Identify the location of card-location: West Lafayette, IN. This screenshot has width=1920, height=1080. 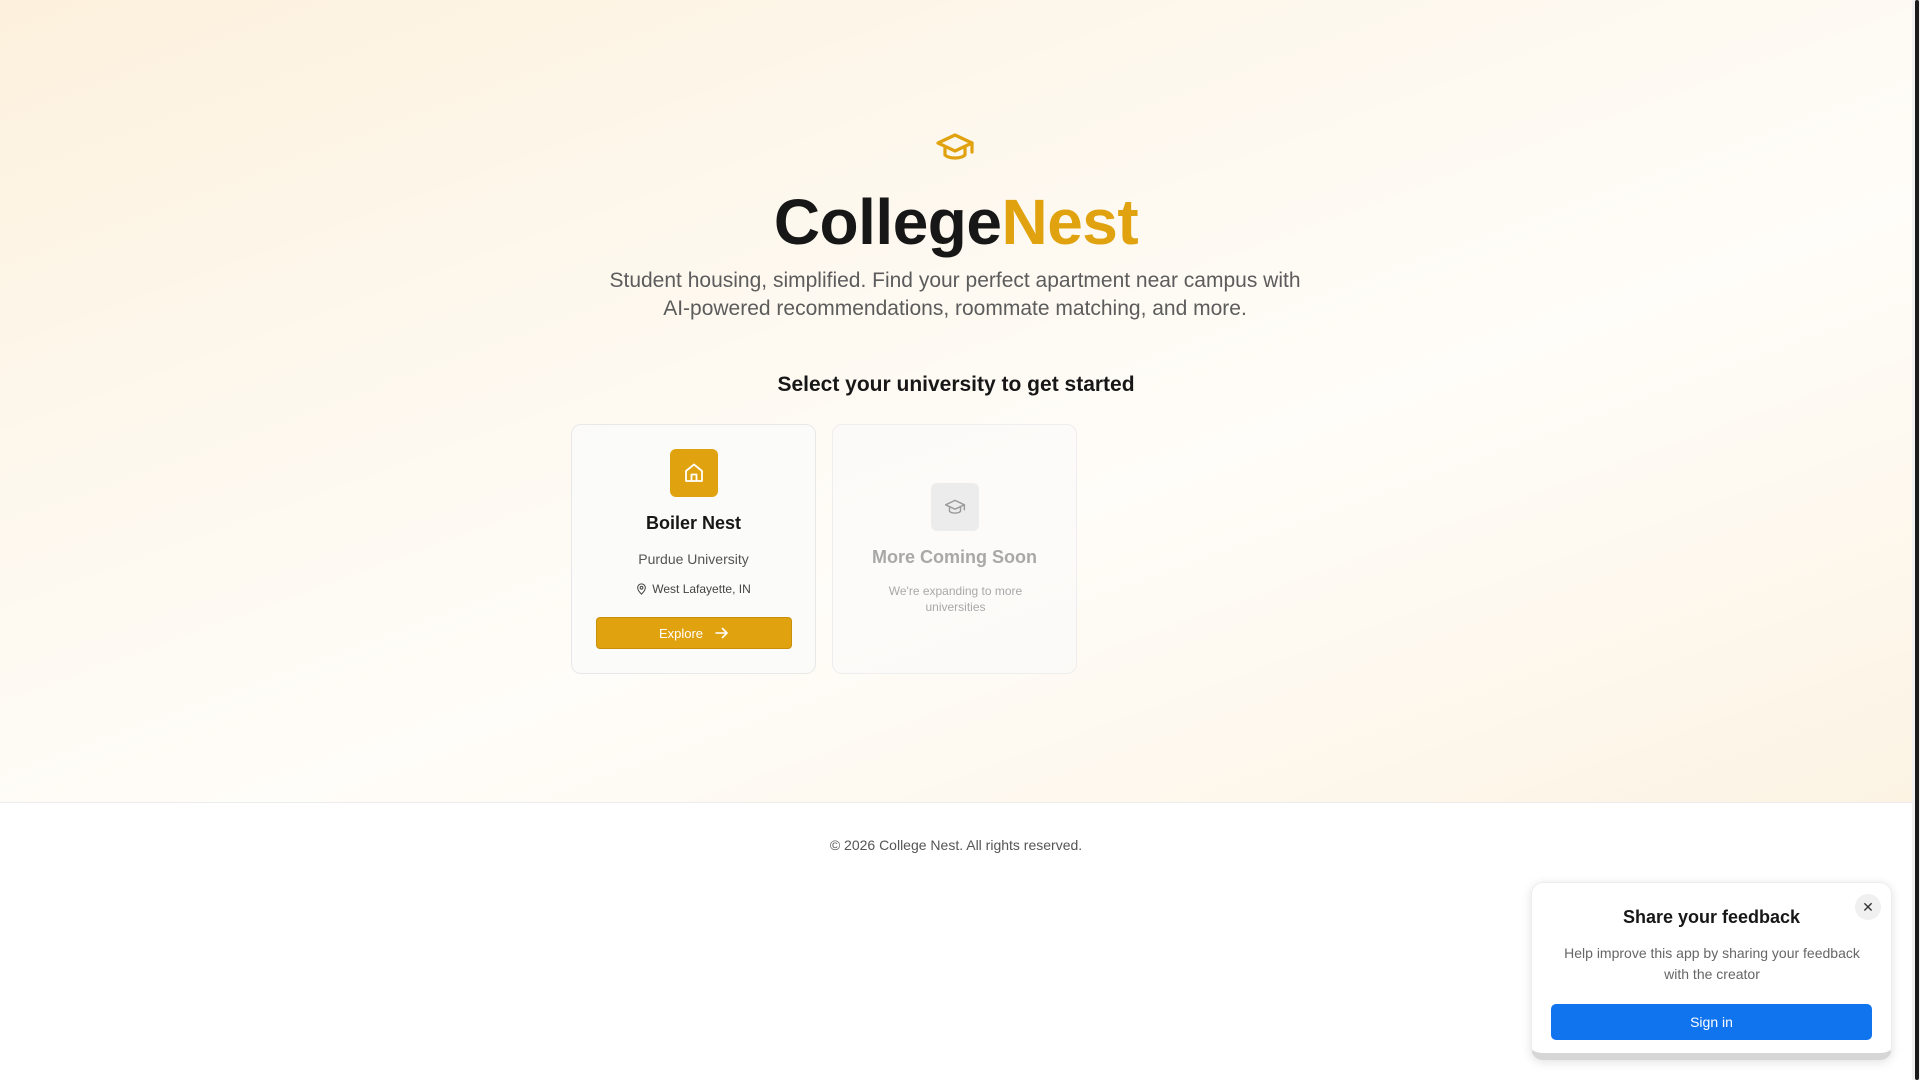
(693, 589).